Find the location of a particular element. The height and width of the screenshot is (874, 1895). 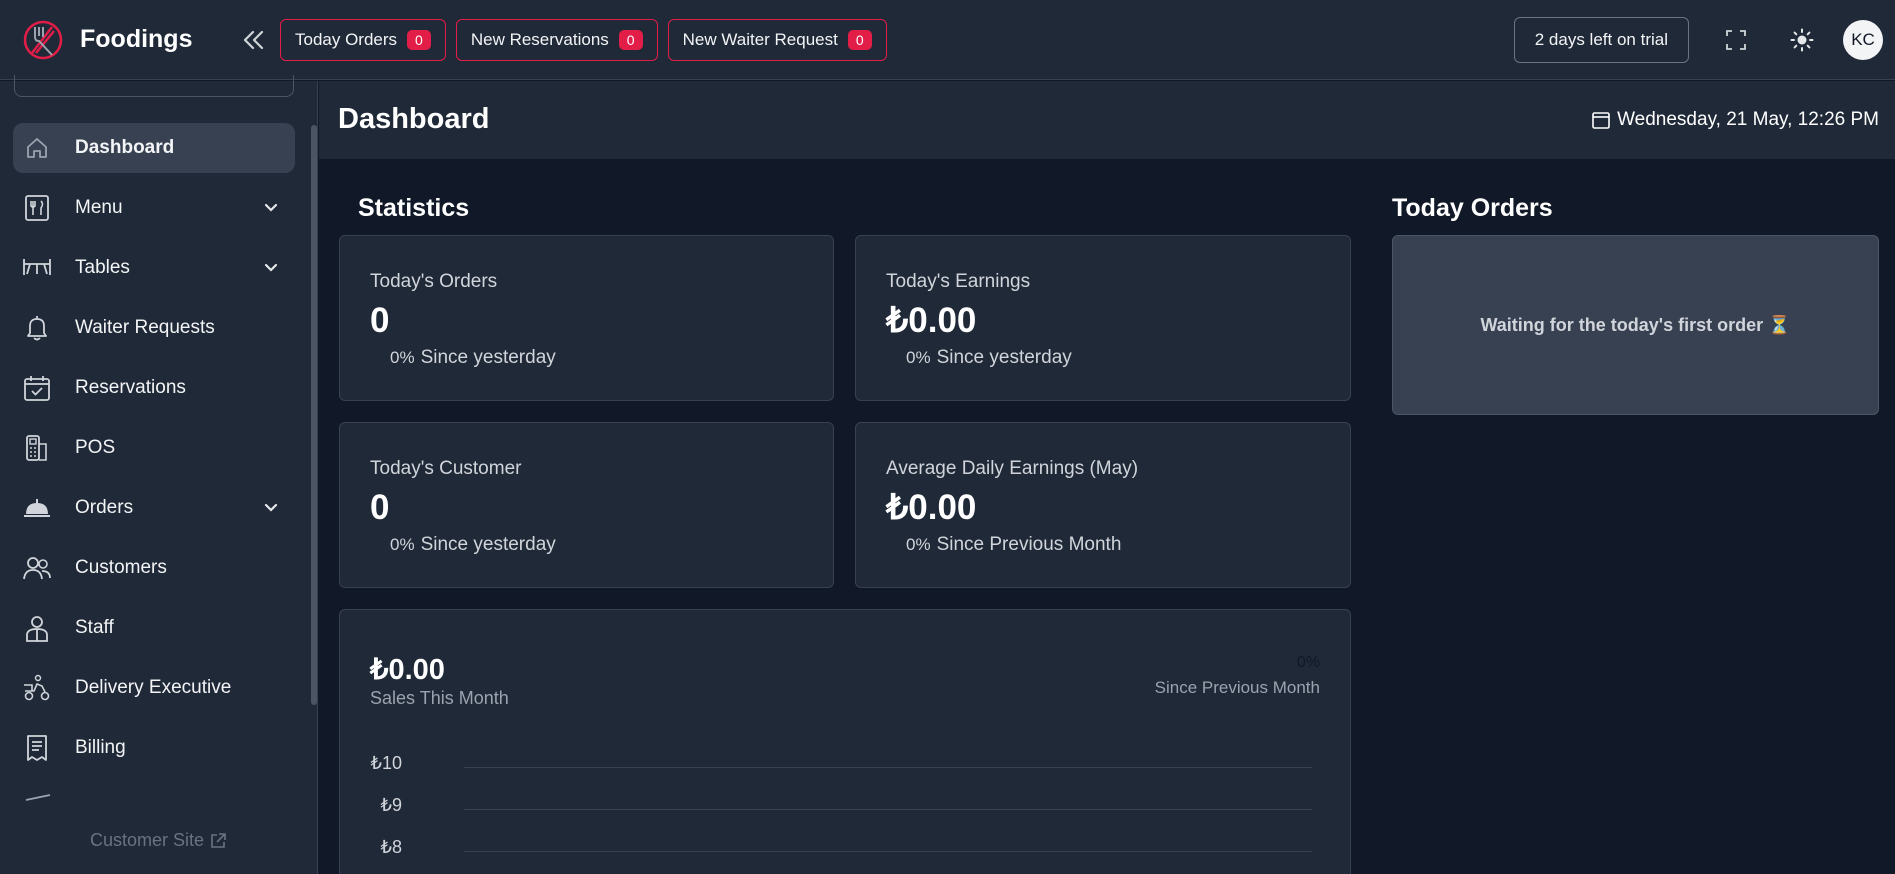

new-reservations-pill: New Reservations 0 is located at coordinates (556, 39).